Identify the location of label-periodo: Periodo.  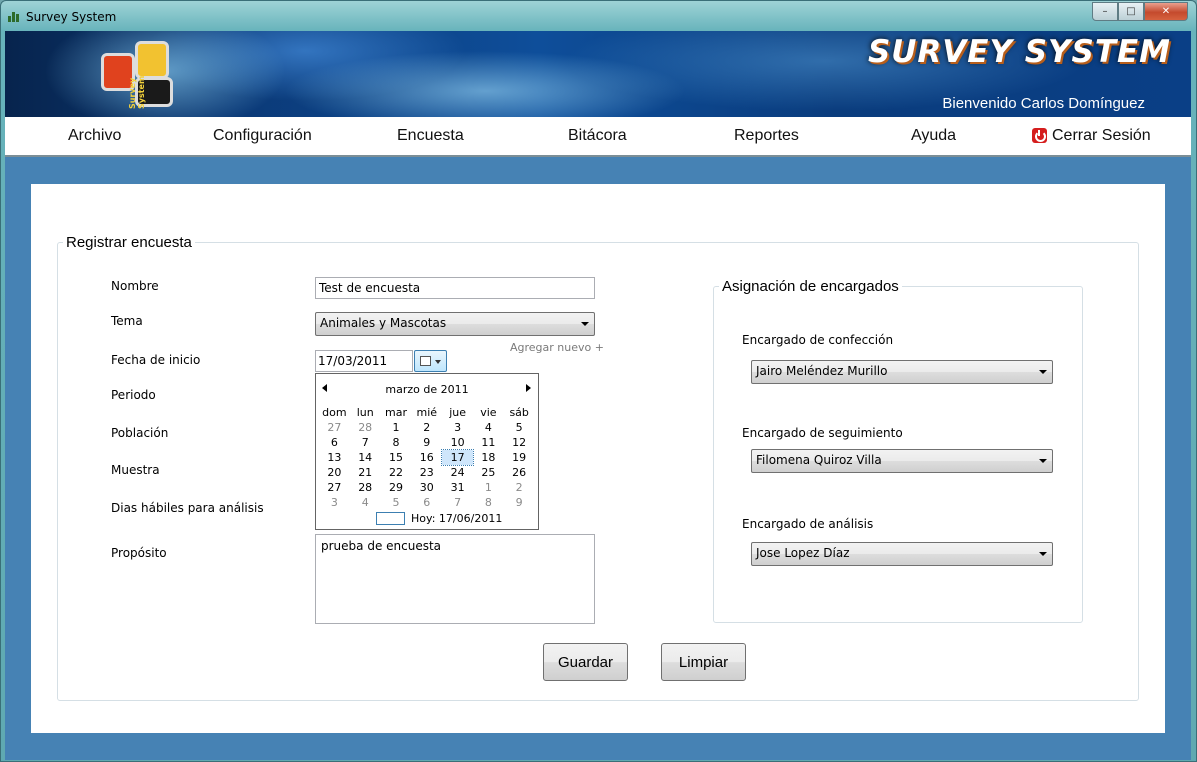
(133, 395).